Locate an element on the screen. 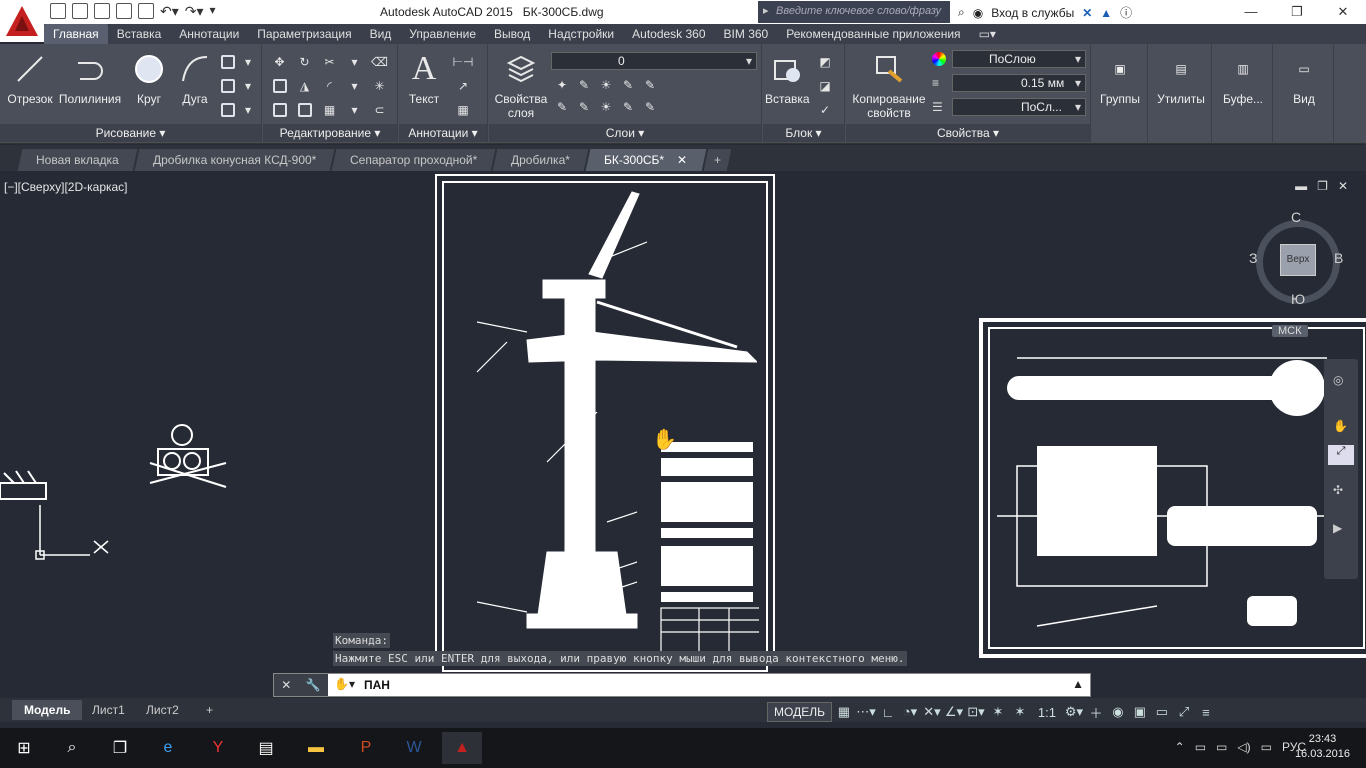 Image resolution: width=1366 pixels, height=768 pixels. move-icon: ✥ is located at coordinates (279, 62).